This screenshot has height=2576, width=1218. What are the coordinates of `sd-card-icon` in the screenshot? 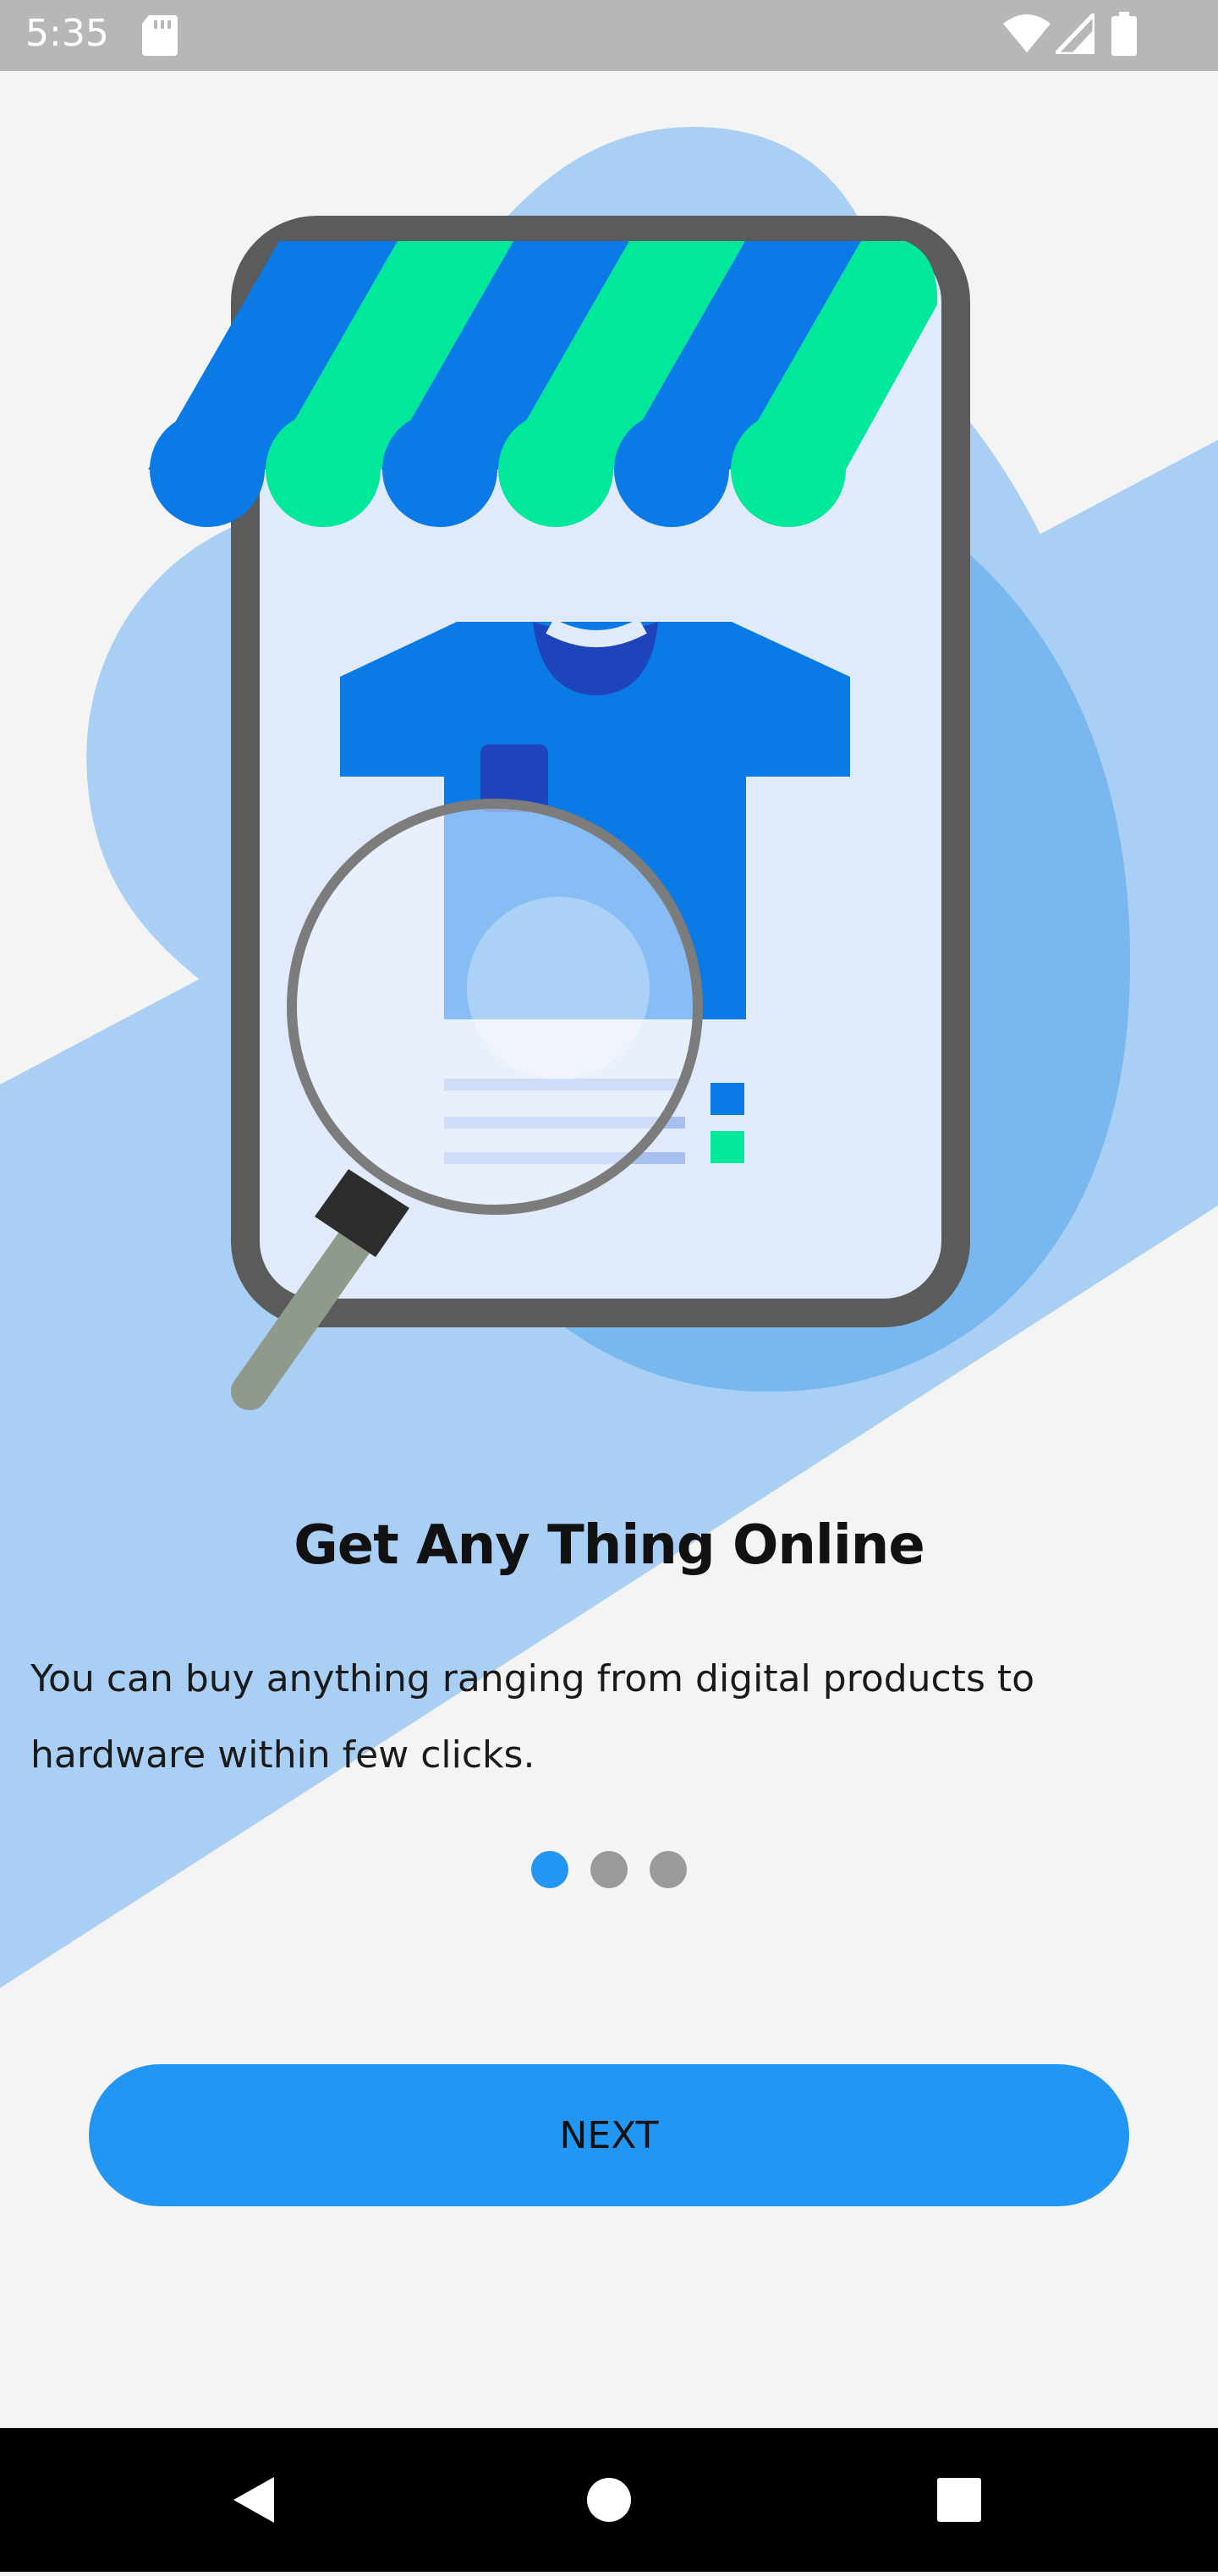 It's located at (160, 35).